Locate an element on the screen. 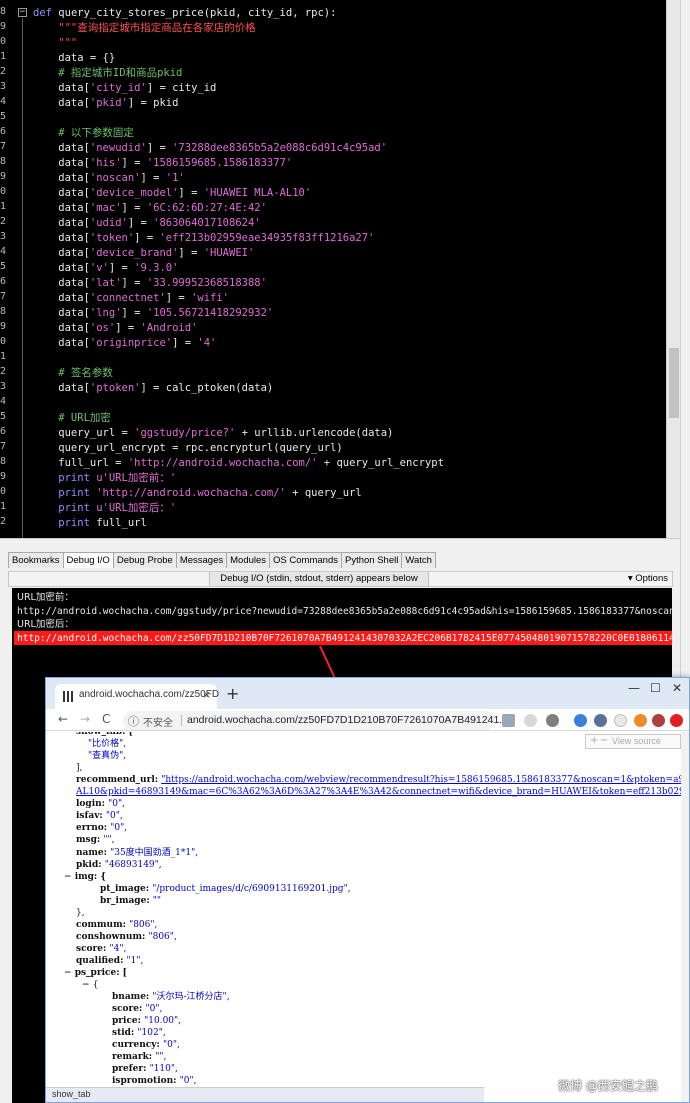 The height and width of the screenshot is (1103, 690). json-key: bname: is located at coordinates (132, 997).